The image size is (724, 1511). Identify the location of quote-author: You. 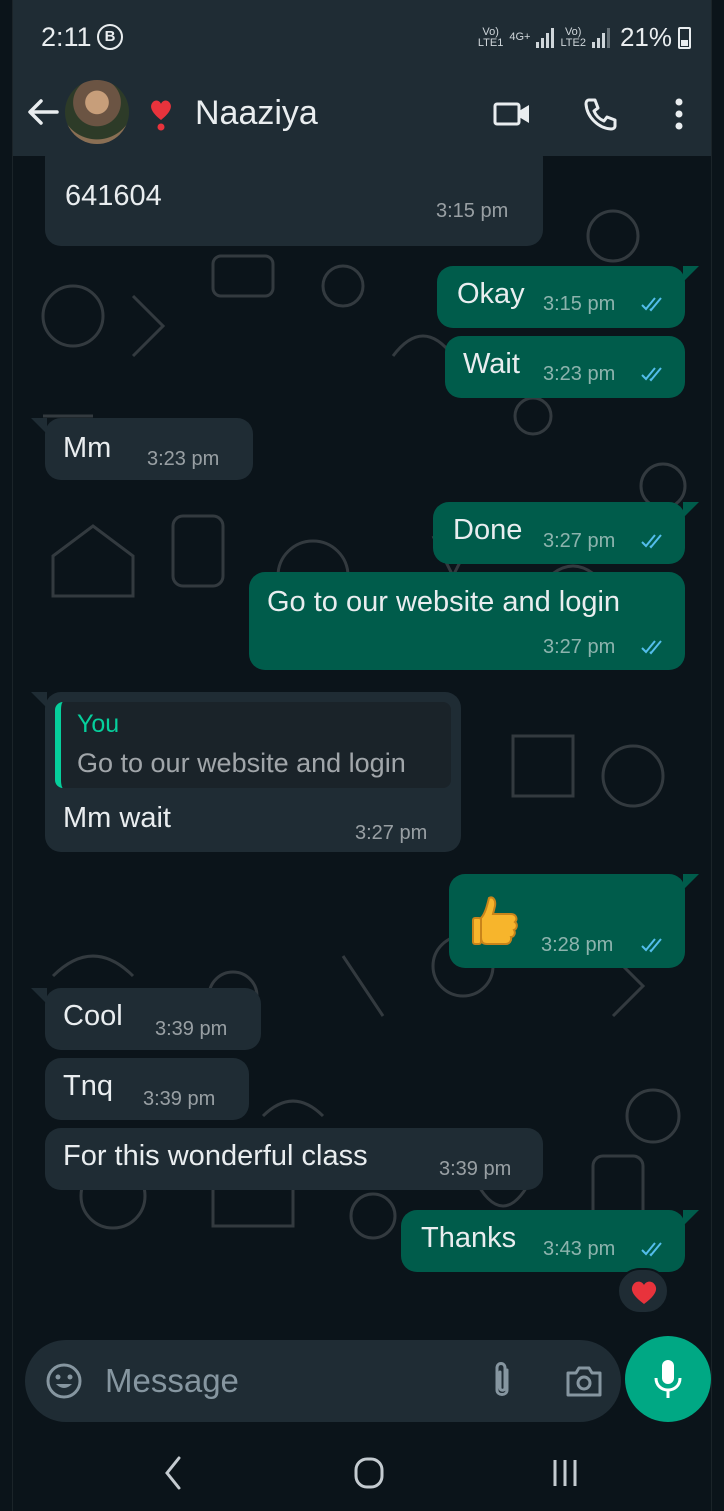
(98, 724).